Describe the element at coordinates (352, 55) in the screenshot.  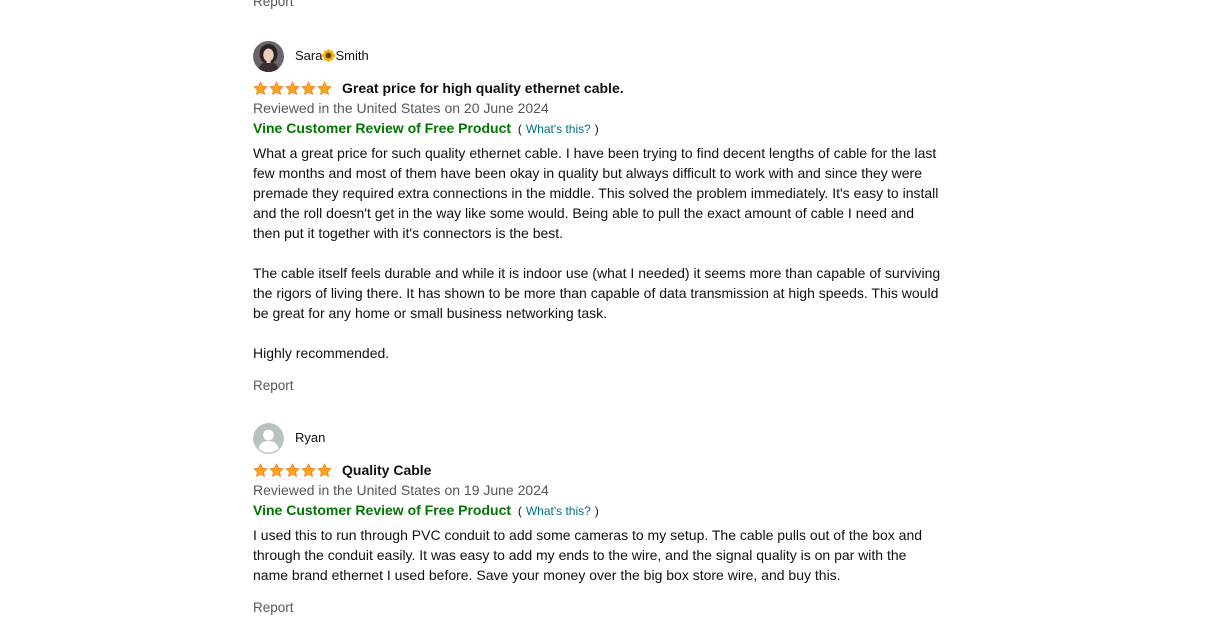
I see `reviewer-last-name: Smith` at that location.